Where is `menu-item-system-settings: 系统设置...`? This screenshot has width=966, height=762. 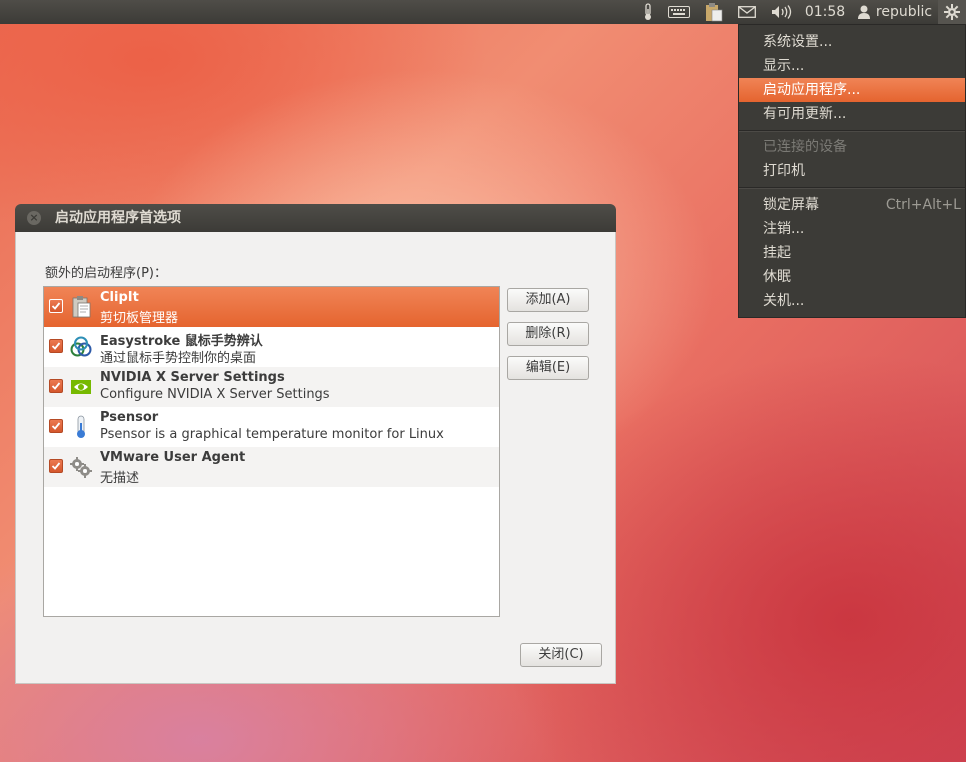
menu-item-system-settings: 系统设置... is located at coordinates (852, 42).